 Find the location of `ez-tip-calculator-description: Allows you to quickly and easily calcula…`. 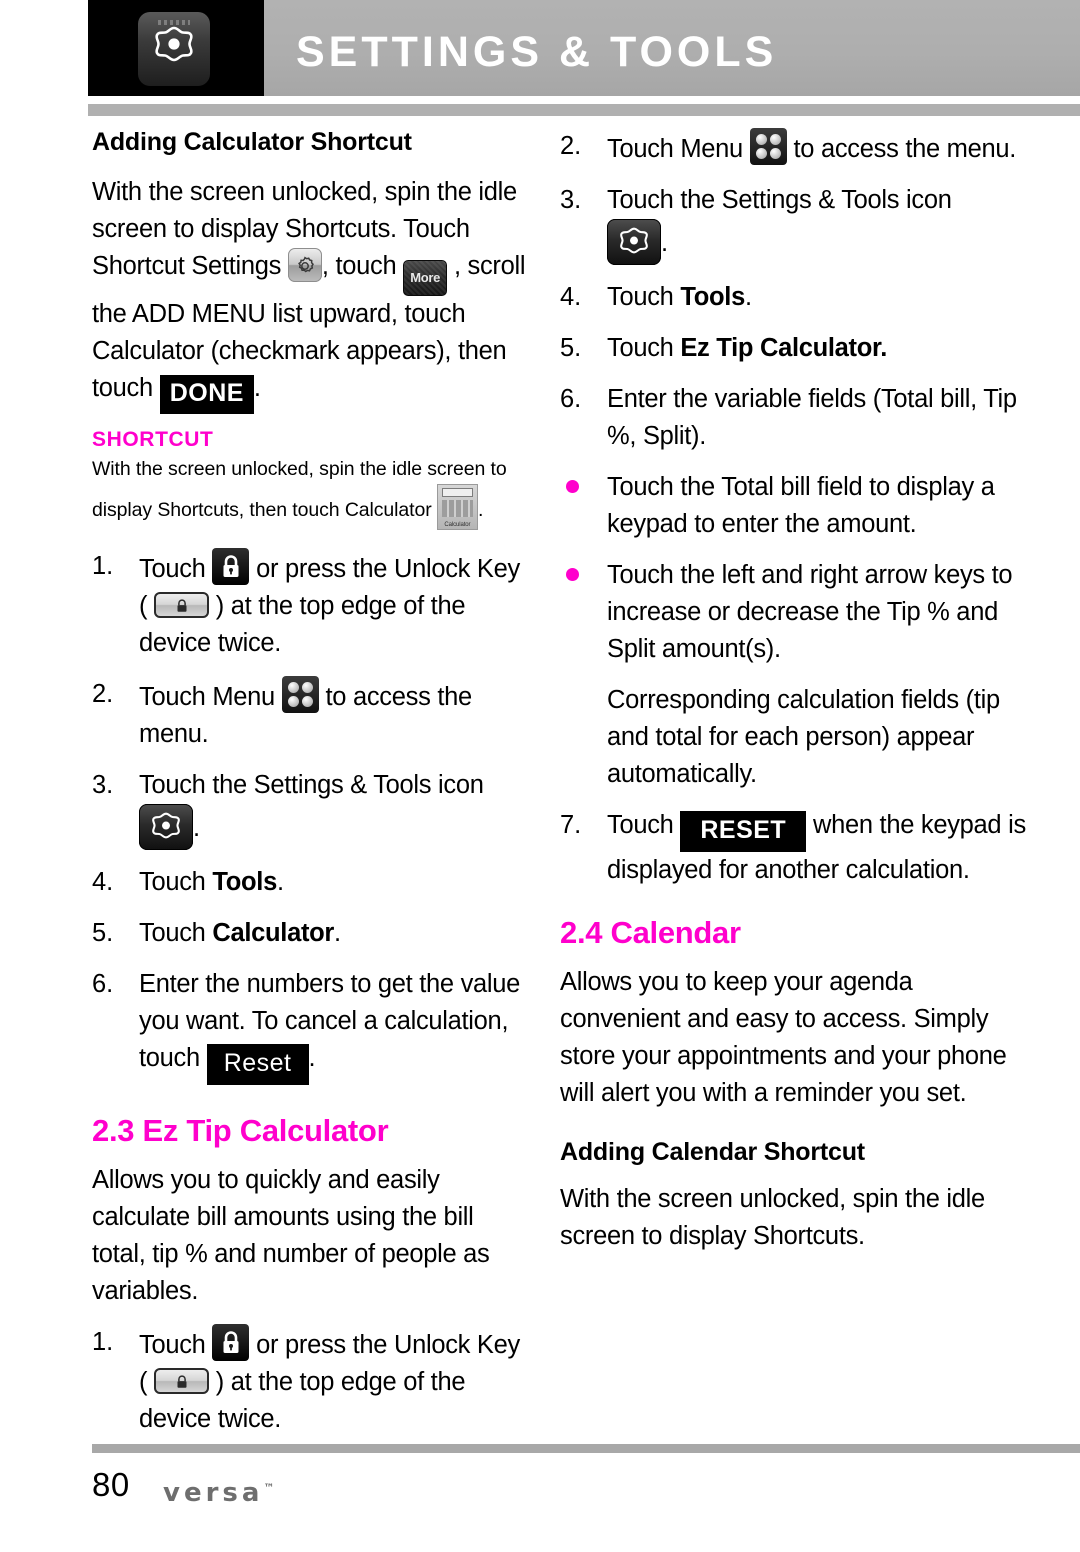

ez-tip-calculator-description: Allows you to quickly and easily calcula… is located at coordinates (291, 1235).